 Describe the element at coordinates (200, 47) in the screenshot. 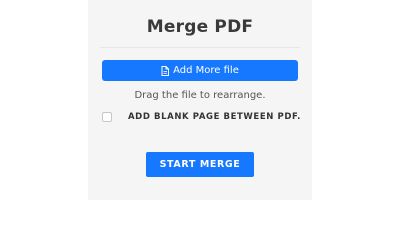

I see `title-divider` at that location.